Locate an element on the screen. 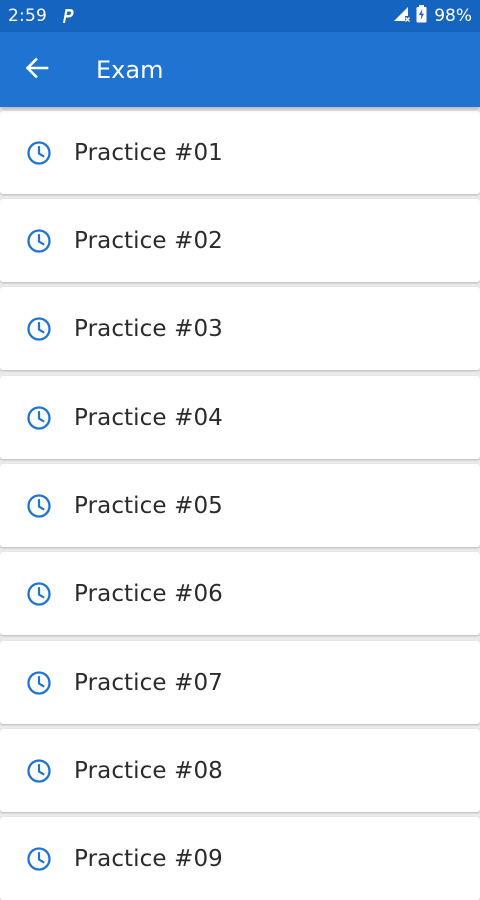 This screenshot has width=480, height=900. list-item-label: Practice #09 is located at coordinates (148, 858).